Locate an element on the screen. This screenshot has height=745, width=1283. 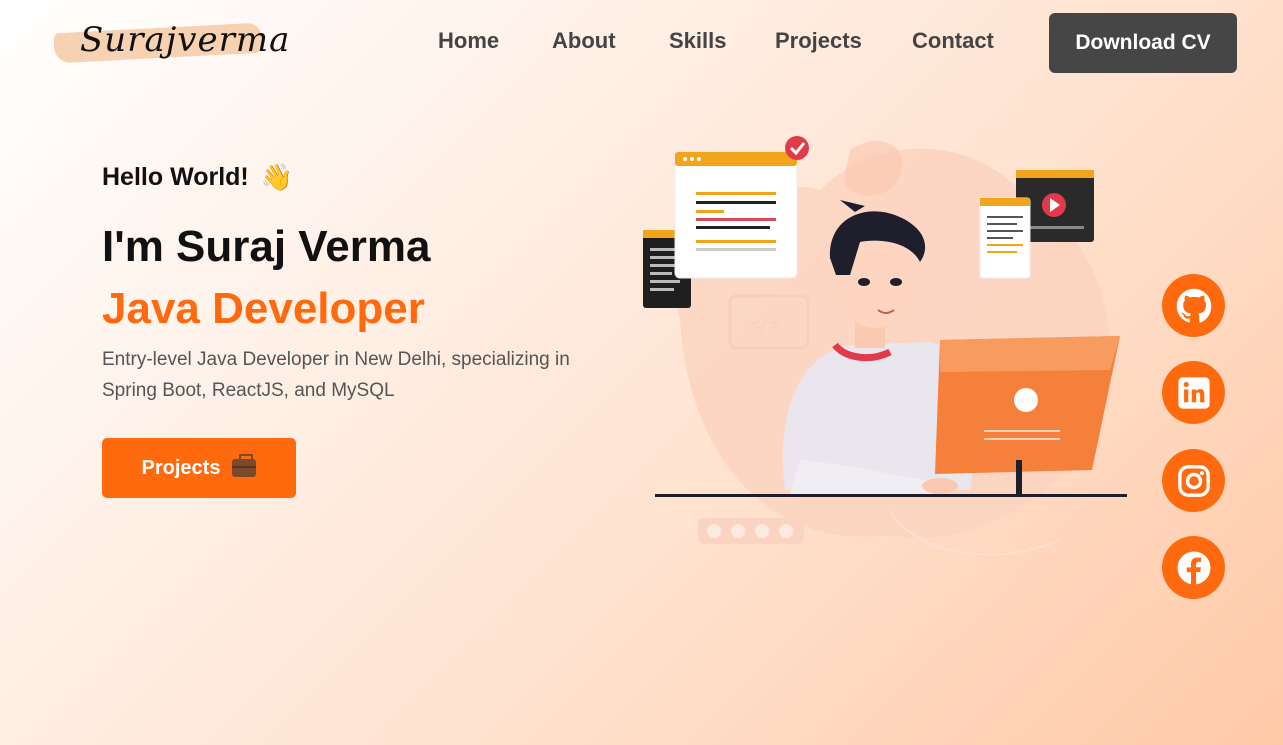
nav-projects: Projects is located at coordinates (818, 41).